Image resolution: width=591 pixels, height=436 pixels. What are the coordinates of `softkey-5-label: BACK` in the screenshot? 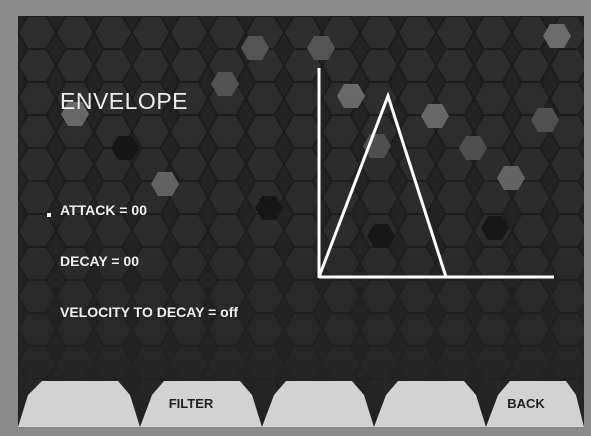 It's located at (526, 403).